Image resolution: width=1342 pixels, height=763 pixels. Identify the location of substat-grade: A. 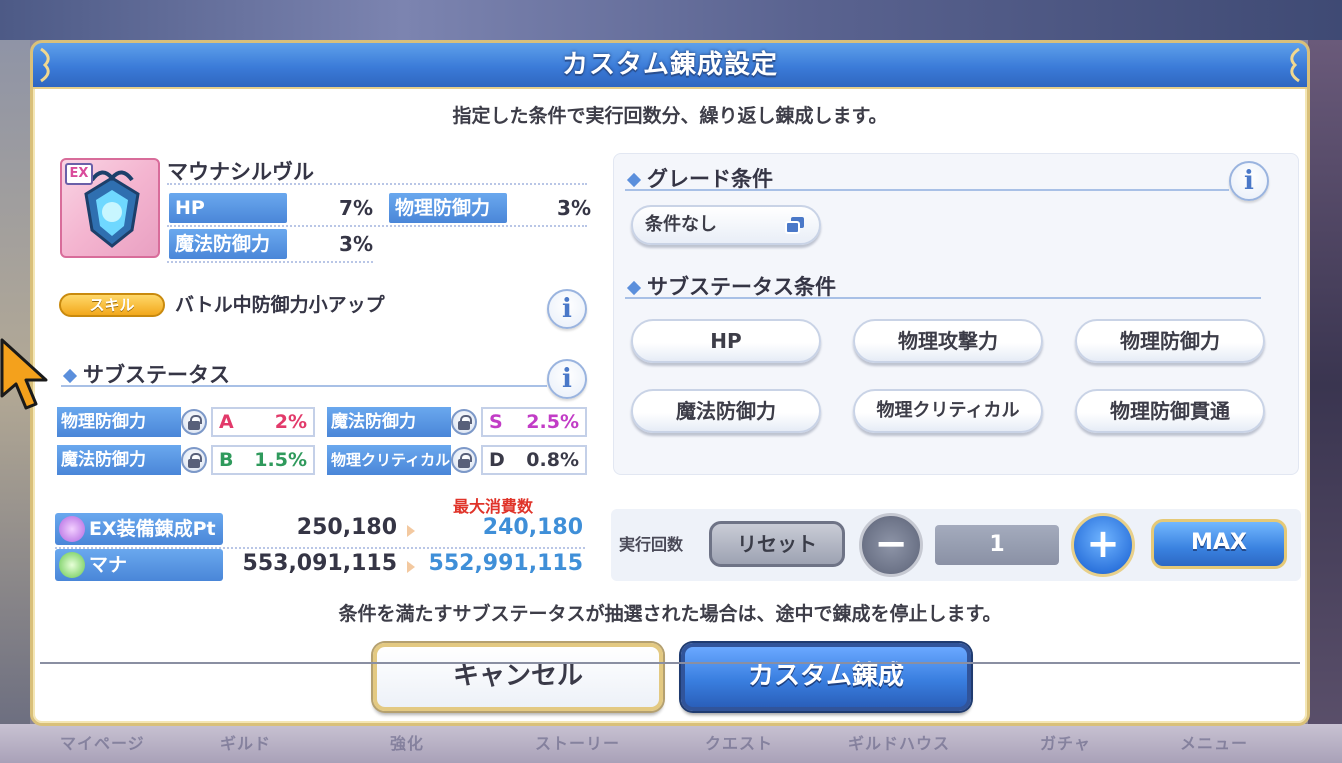
(226, 422).